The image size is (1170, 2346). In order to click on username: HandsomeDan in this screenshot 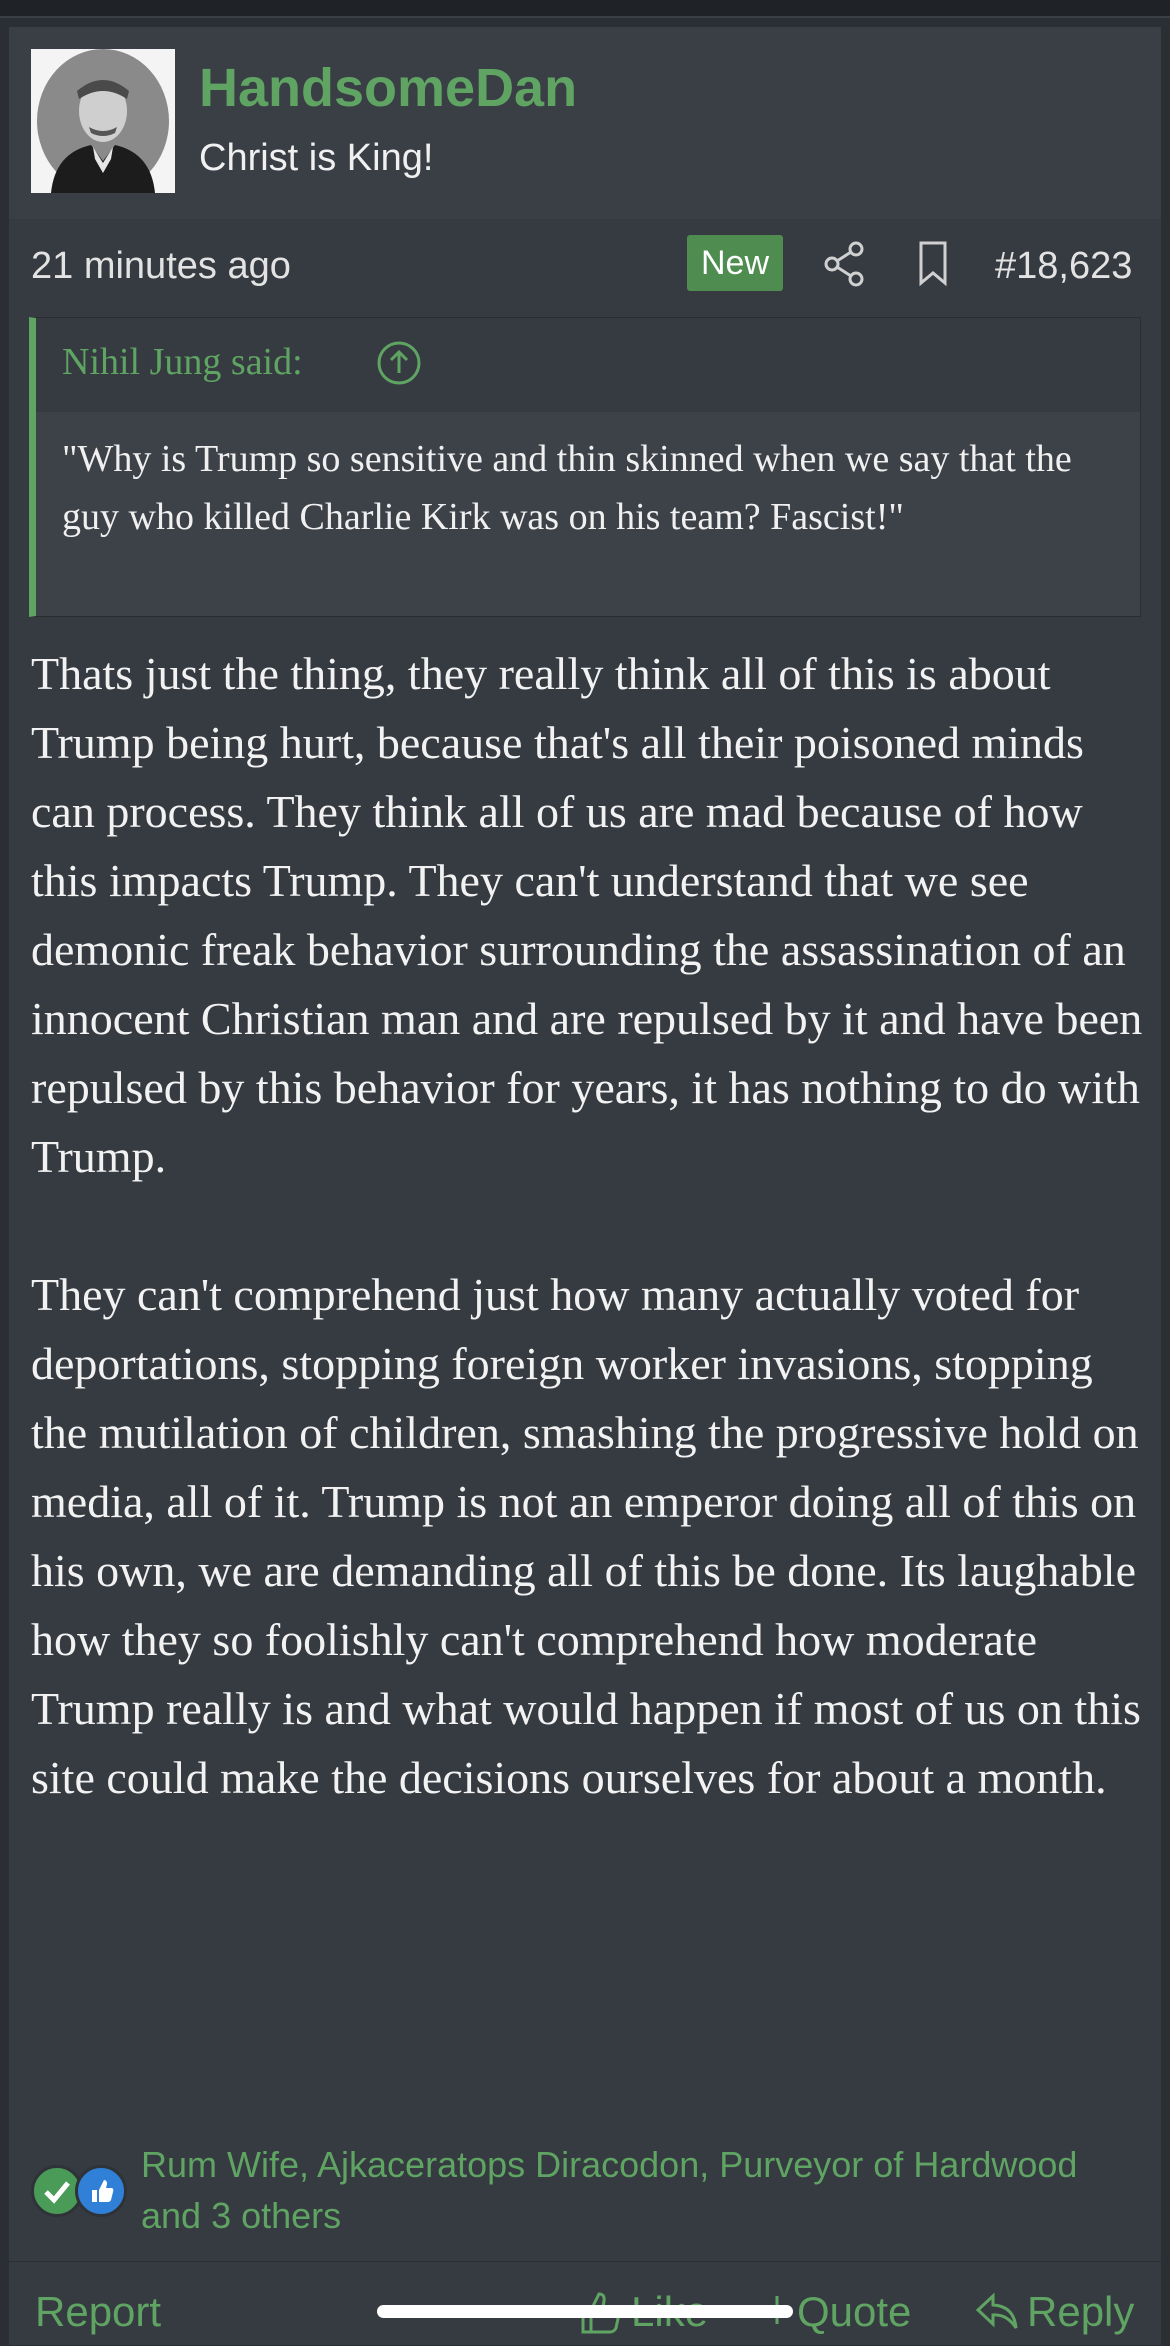, I will do `click(388, 88)`.